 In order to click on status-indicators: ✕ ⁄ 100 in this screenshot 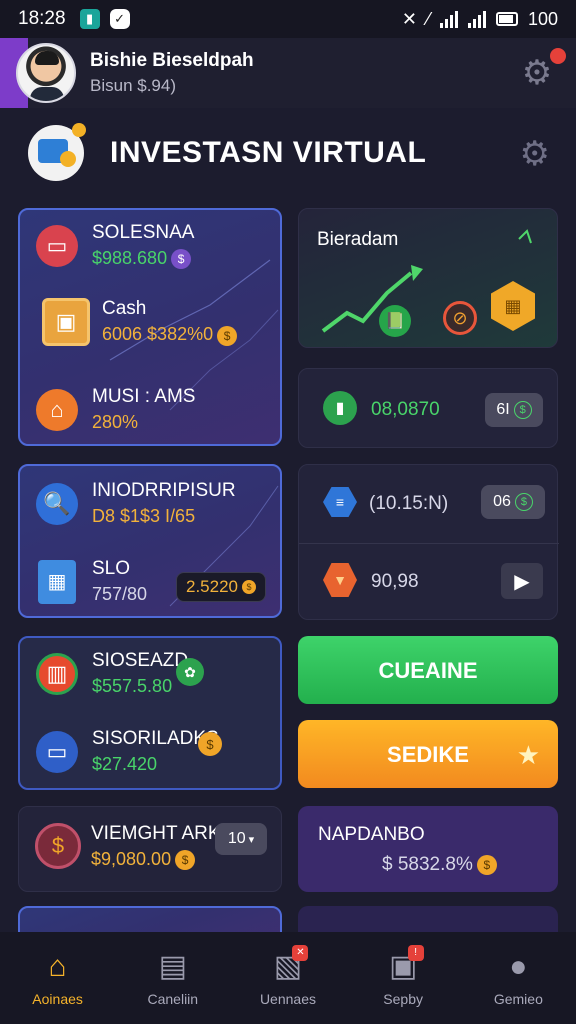, I will do `click(480, 19)`.